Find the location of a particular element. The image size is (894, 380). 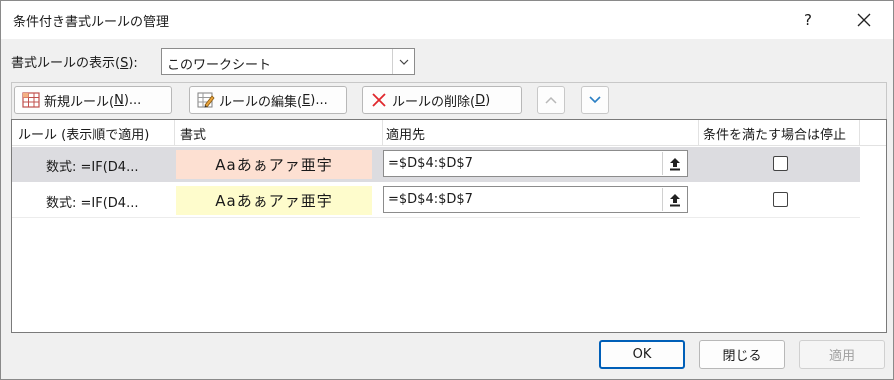

delete-rule-button: ルールの削除(D) is located at coordinates (442, 100).